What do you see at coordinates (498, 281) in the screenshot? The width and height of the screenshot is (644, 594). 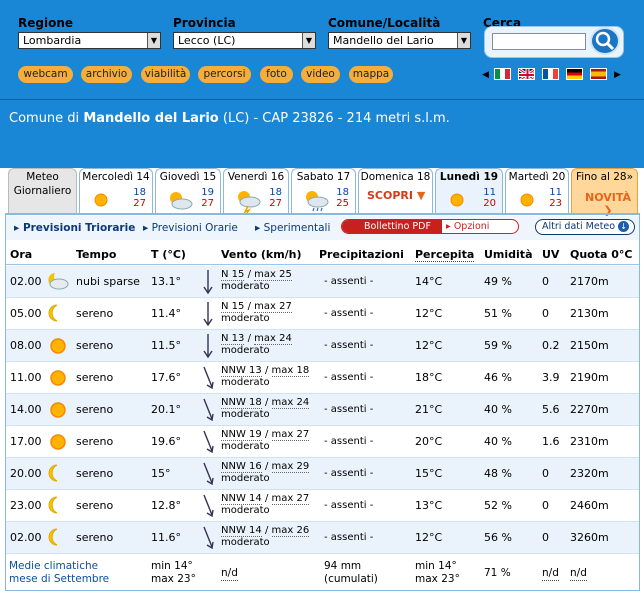 I see `cell-umidita: 49 %` at bounding box center [498, 281].